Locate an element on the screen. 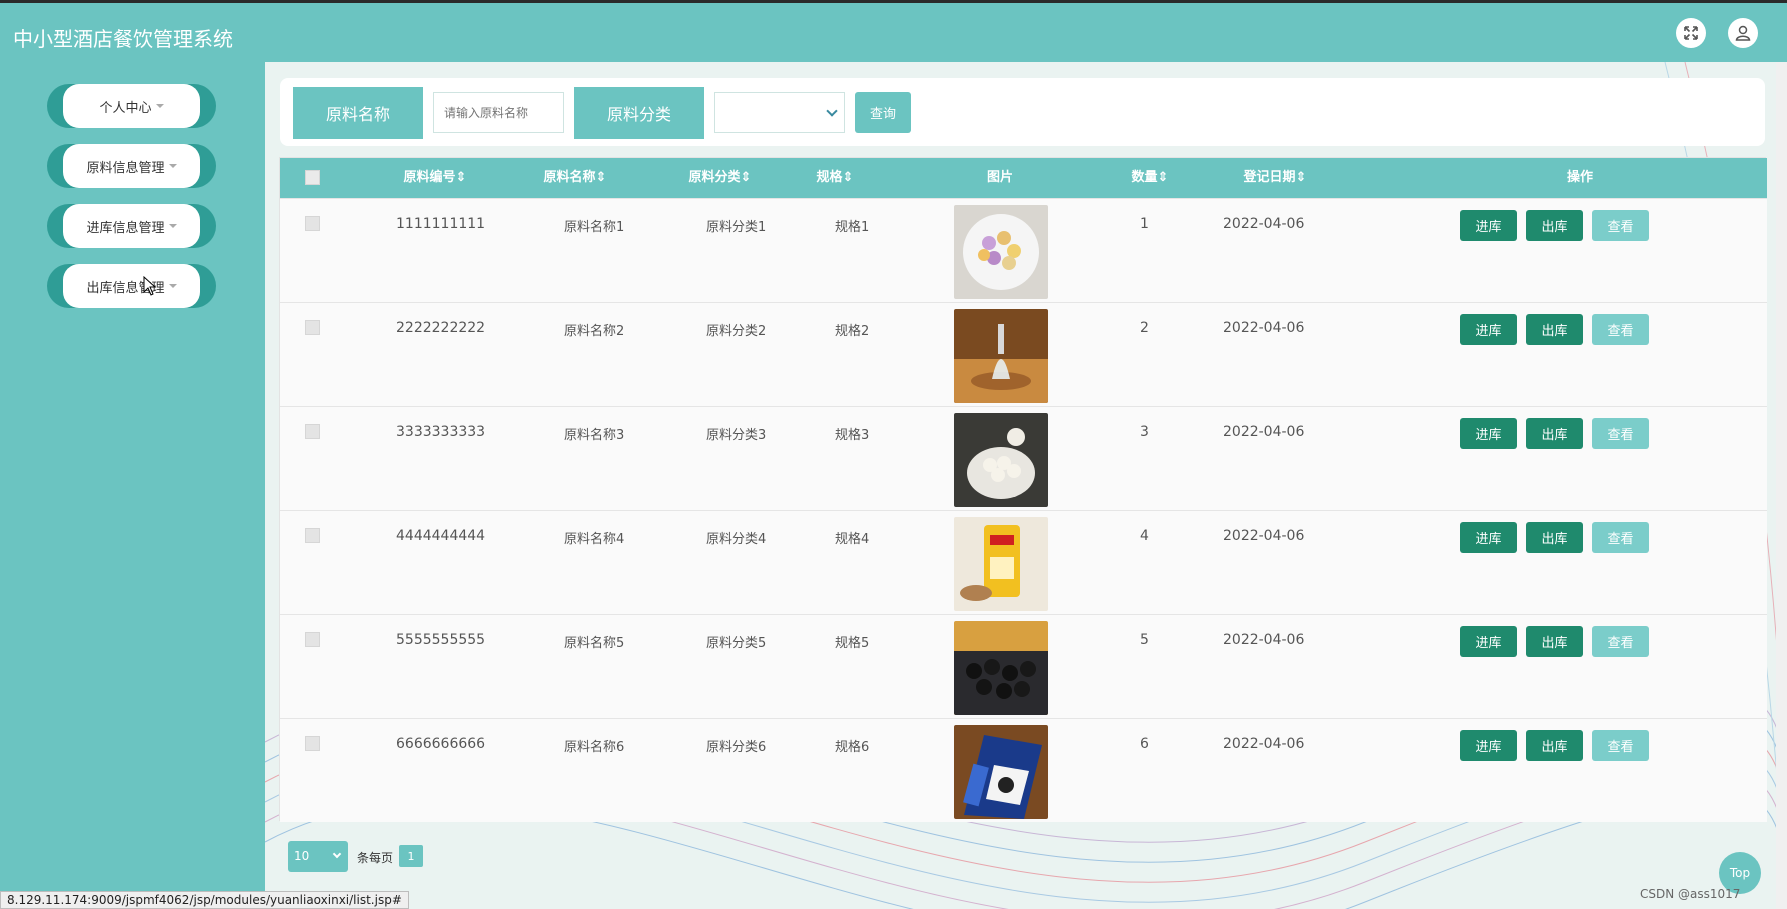 Image resolution: width=1787 pixels, height=909 pixels. column-header-name: 原料名称⇕ is located at coordinates (575, 178).